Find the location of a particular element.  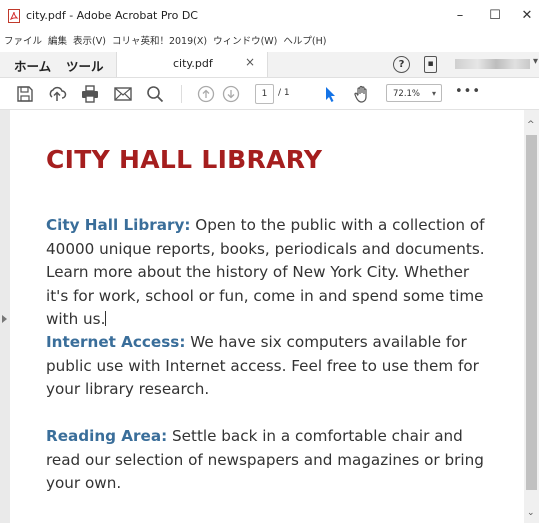

menu-korya: コリャ英和！2019(X) is located at coordinates (159, 41).